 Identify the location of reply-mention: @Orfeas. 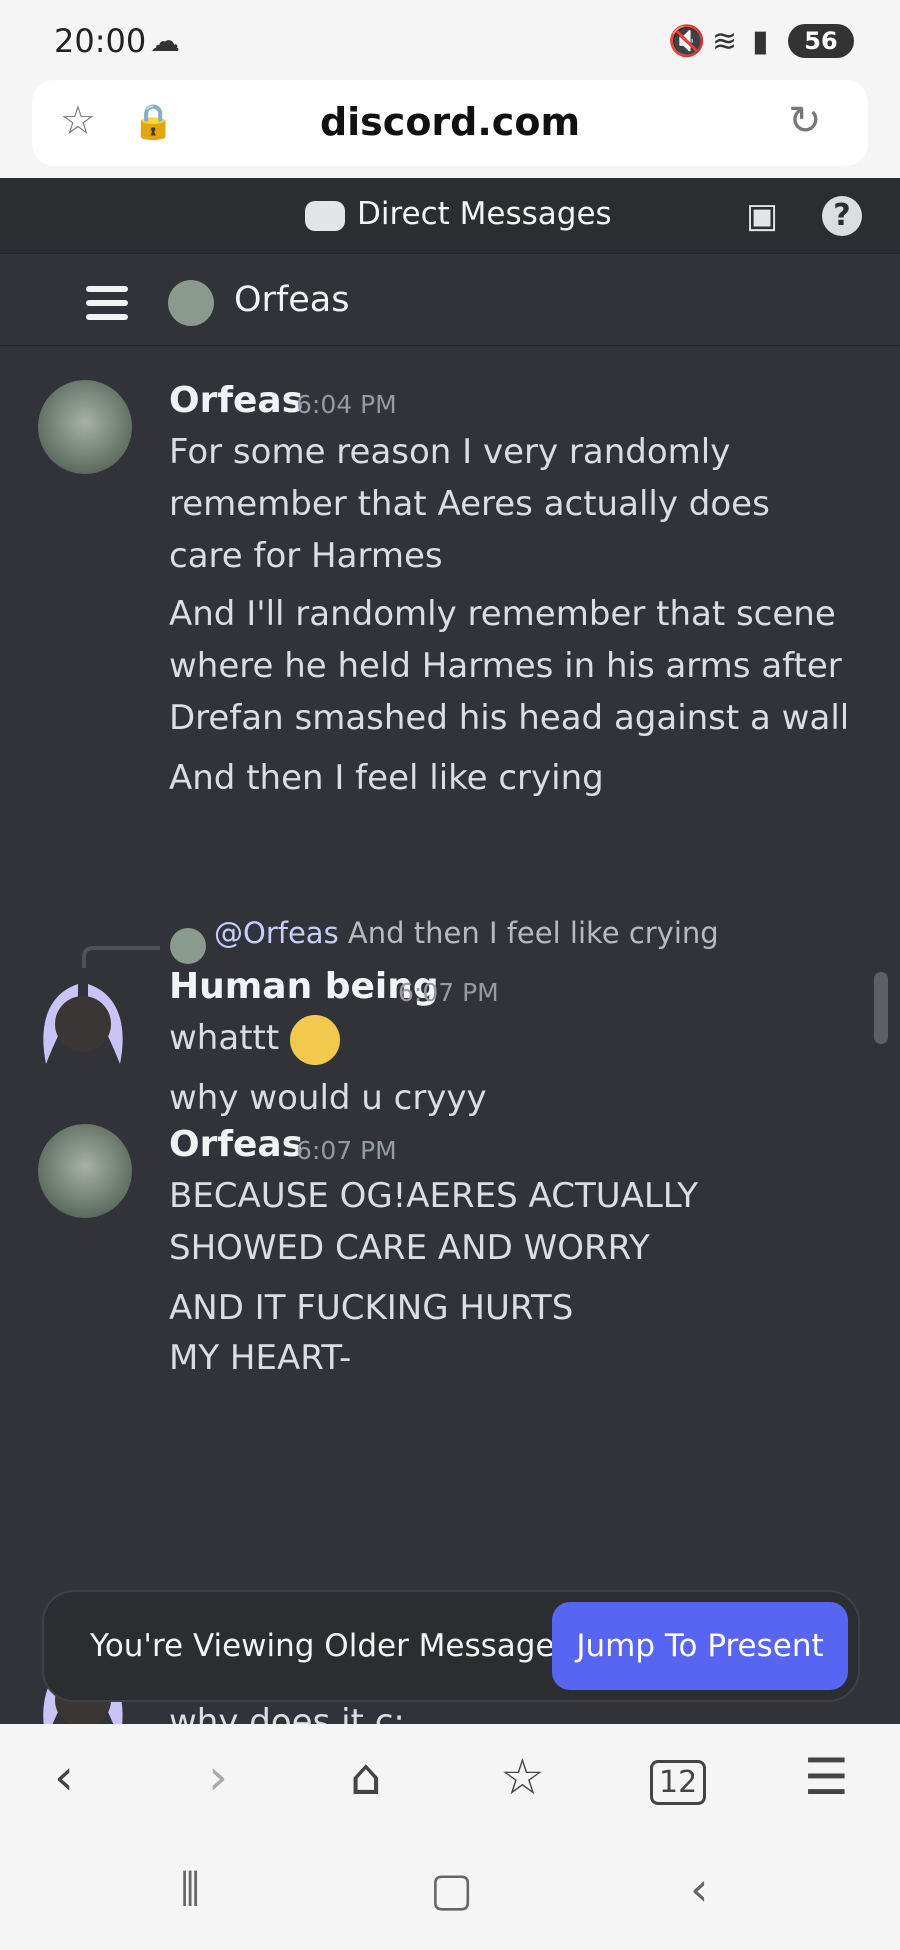
(276, 933).